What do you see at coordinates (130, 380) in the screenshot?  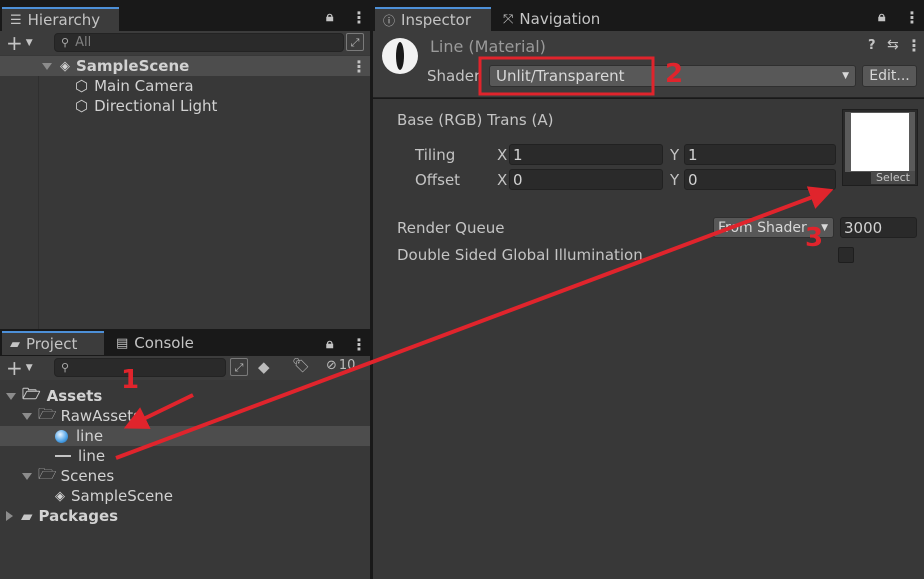 I see `annotation-marker-1: 1` at bounding box center [130, 380].